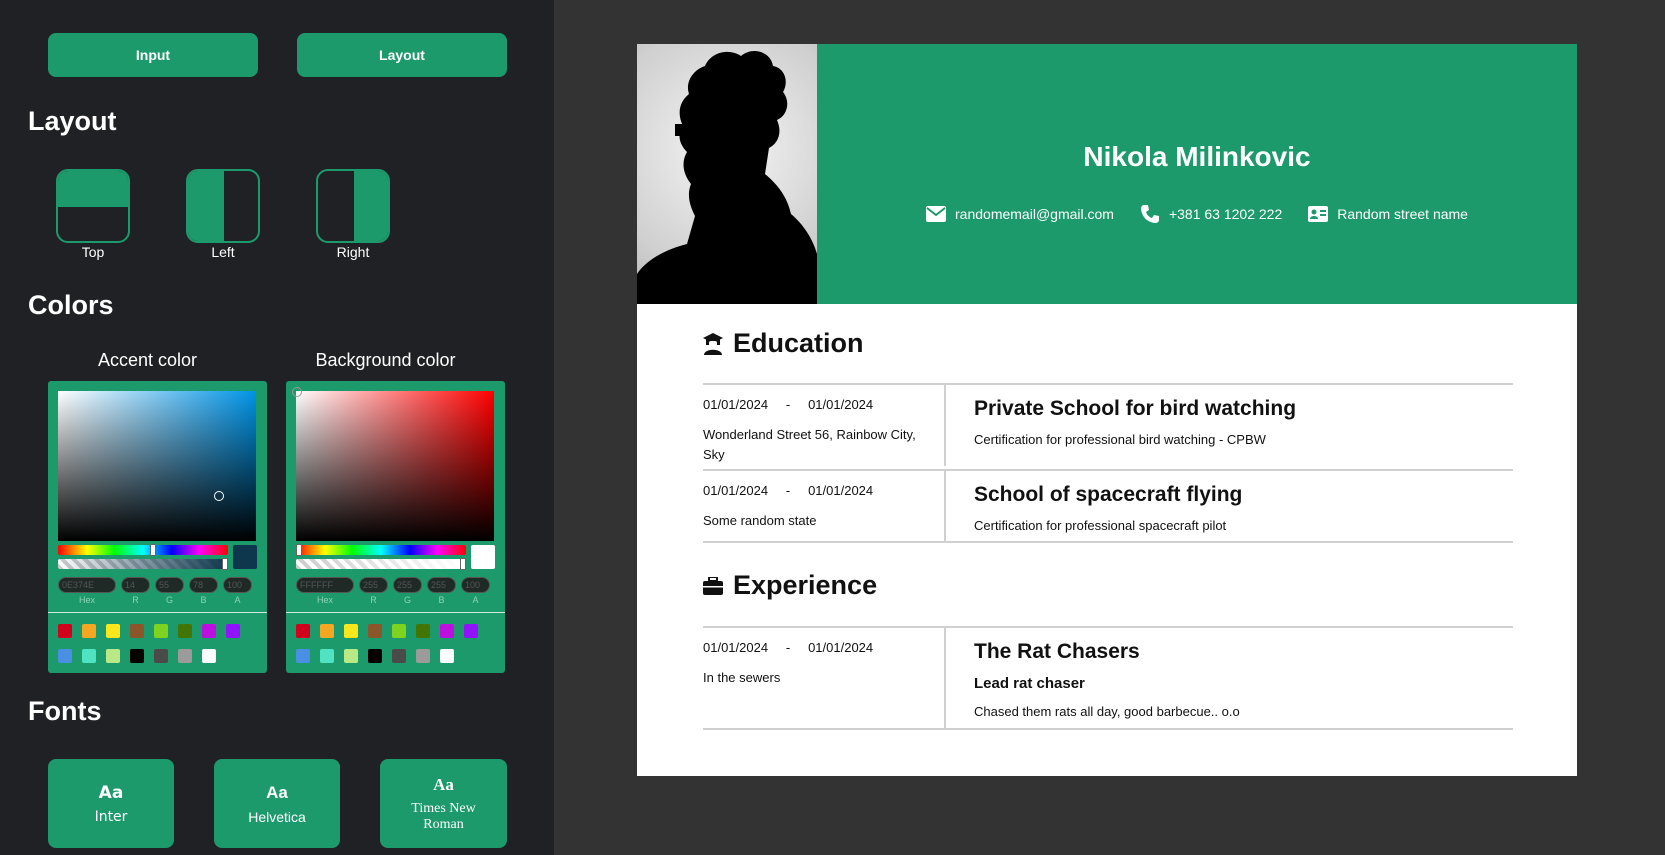 This screenshot has width=1665, height=855. Describe the element at coordinates (153, 55) in the screenshot. I see `input-tab-button: Input` at that location.